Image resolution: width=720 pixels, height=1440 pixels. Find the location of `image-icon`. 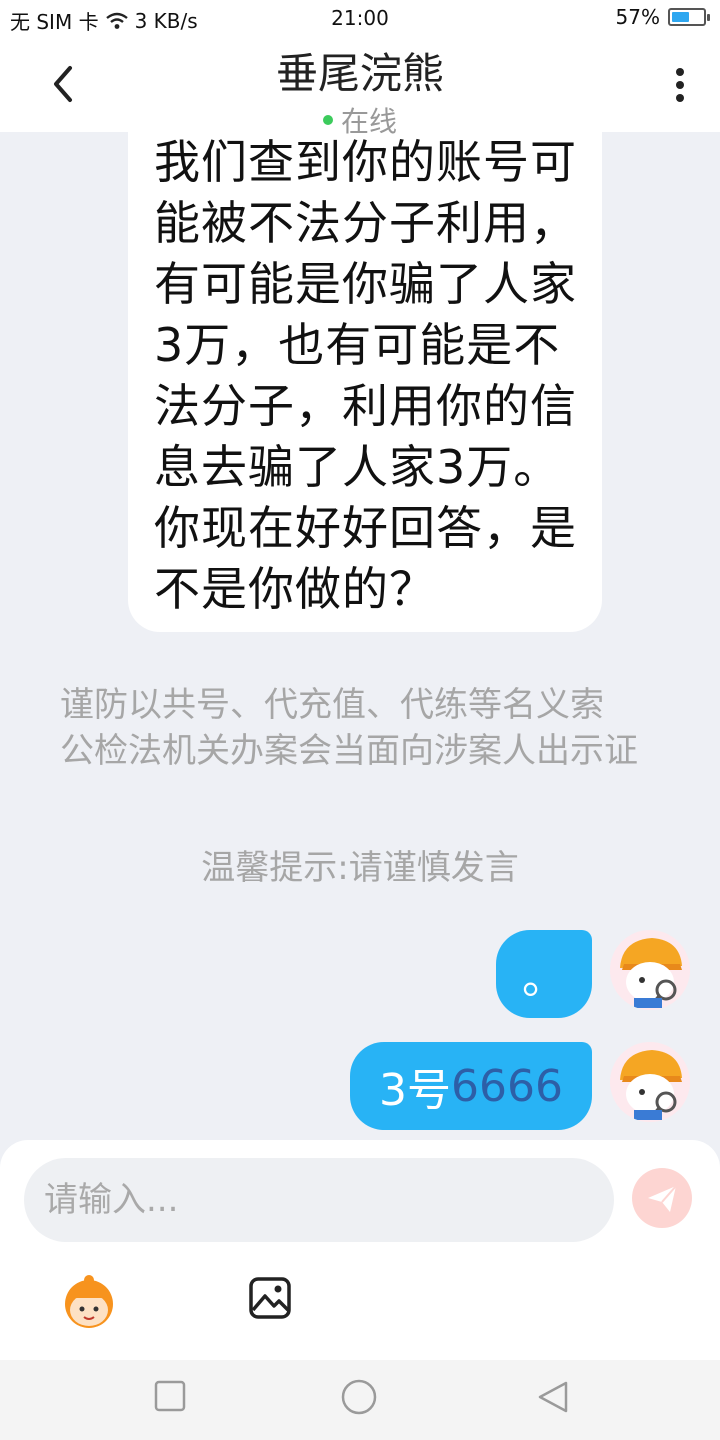

image-icon is located at coordinates (270, 1298).